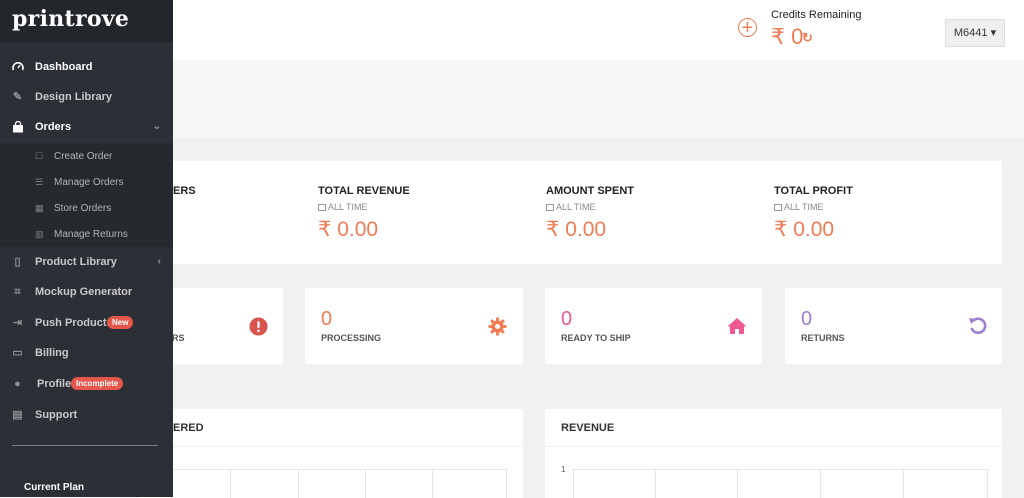  What do you see at coordinates (653, 326) in the screenshot?
I see `status-card-ready-to-ship: 0 READY TO SHIP` at bounding box center [653, 326].